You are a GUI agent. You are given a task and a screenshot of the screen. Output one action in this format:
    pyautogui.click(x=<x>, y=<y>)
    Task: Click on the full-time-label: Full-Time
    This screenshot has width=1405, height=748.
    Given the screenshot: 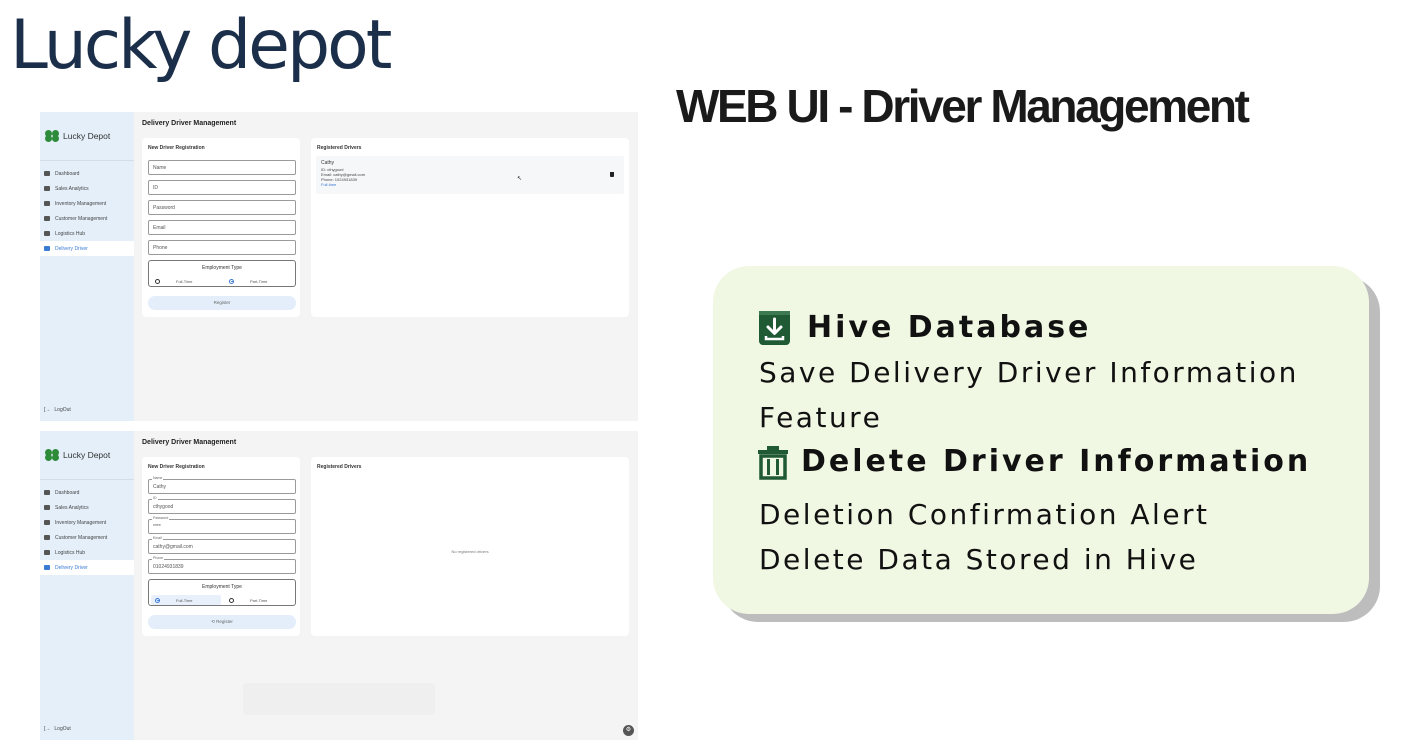 What is the action you would take?
    pyautogui.click(x=184, y=281)
    